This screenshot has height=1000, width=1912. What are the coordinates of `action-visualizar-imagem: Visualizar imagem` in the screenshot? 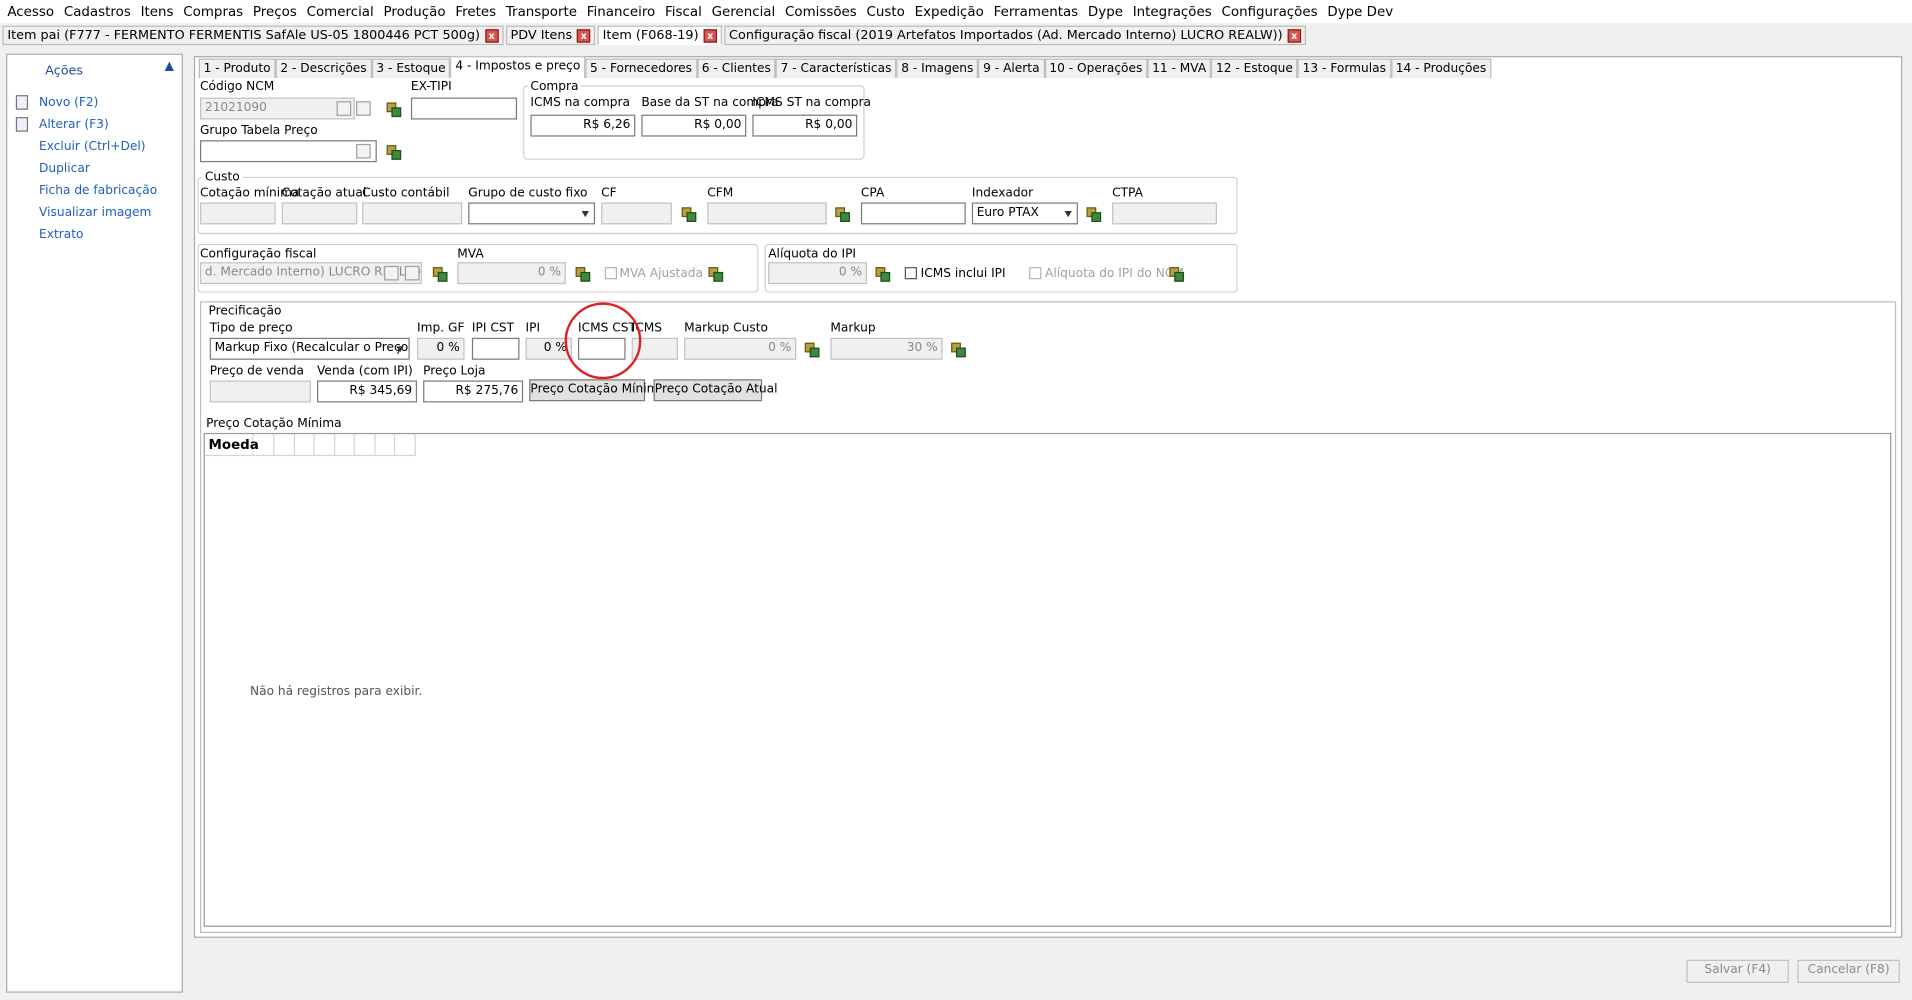 It's located at (95, 212).